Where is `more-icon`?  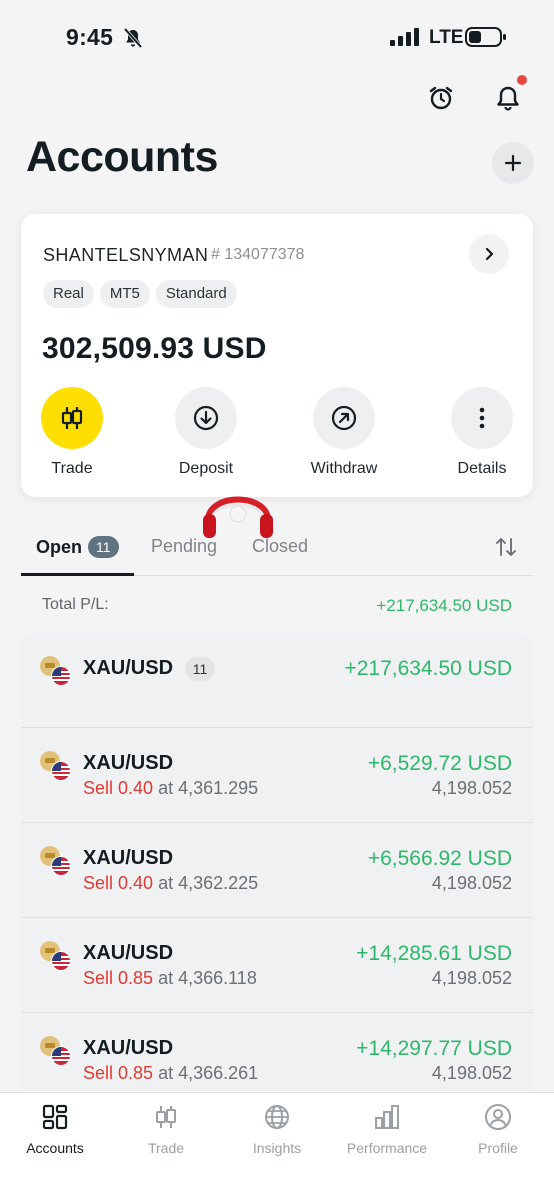
more-icon is located at coordinates (482, 418).